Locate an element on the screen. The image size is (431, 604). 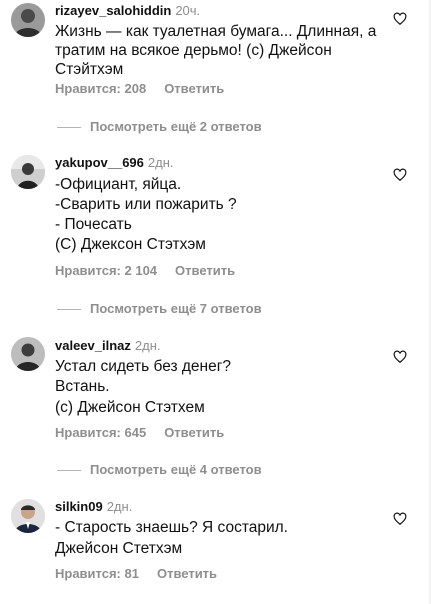
likes-count: Нравится: 2 104 is located at coordinates (106, 270).